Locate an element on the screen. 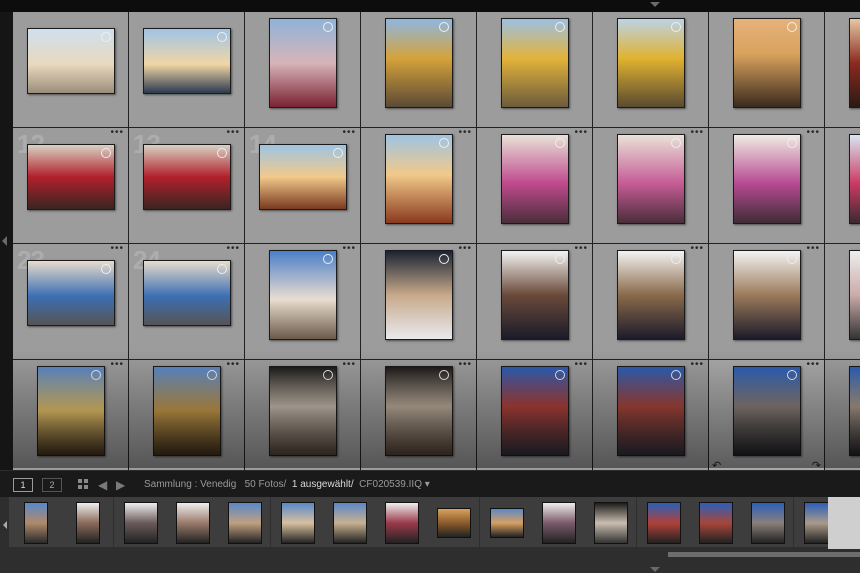 Image resolution: width=860 pixels, height=573 pixels. grid-cell: ••• ↶ ↷ is located at coordinates (766, 417).